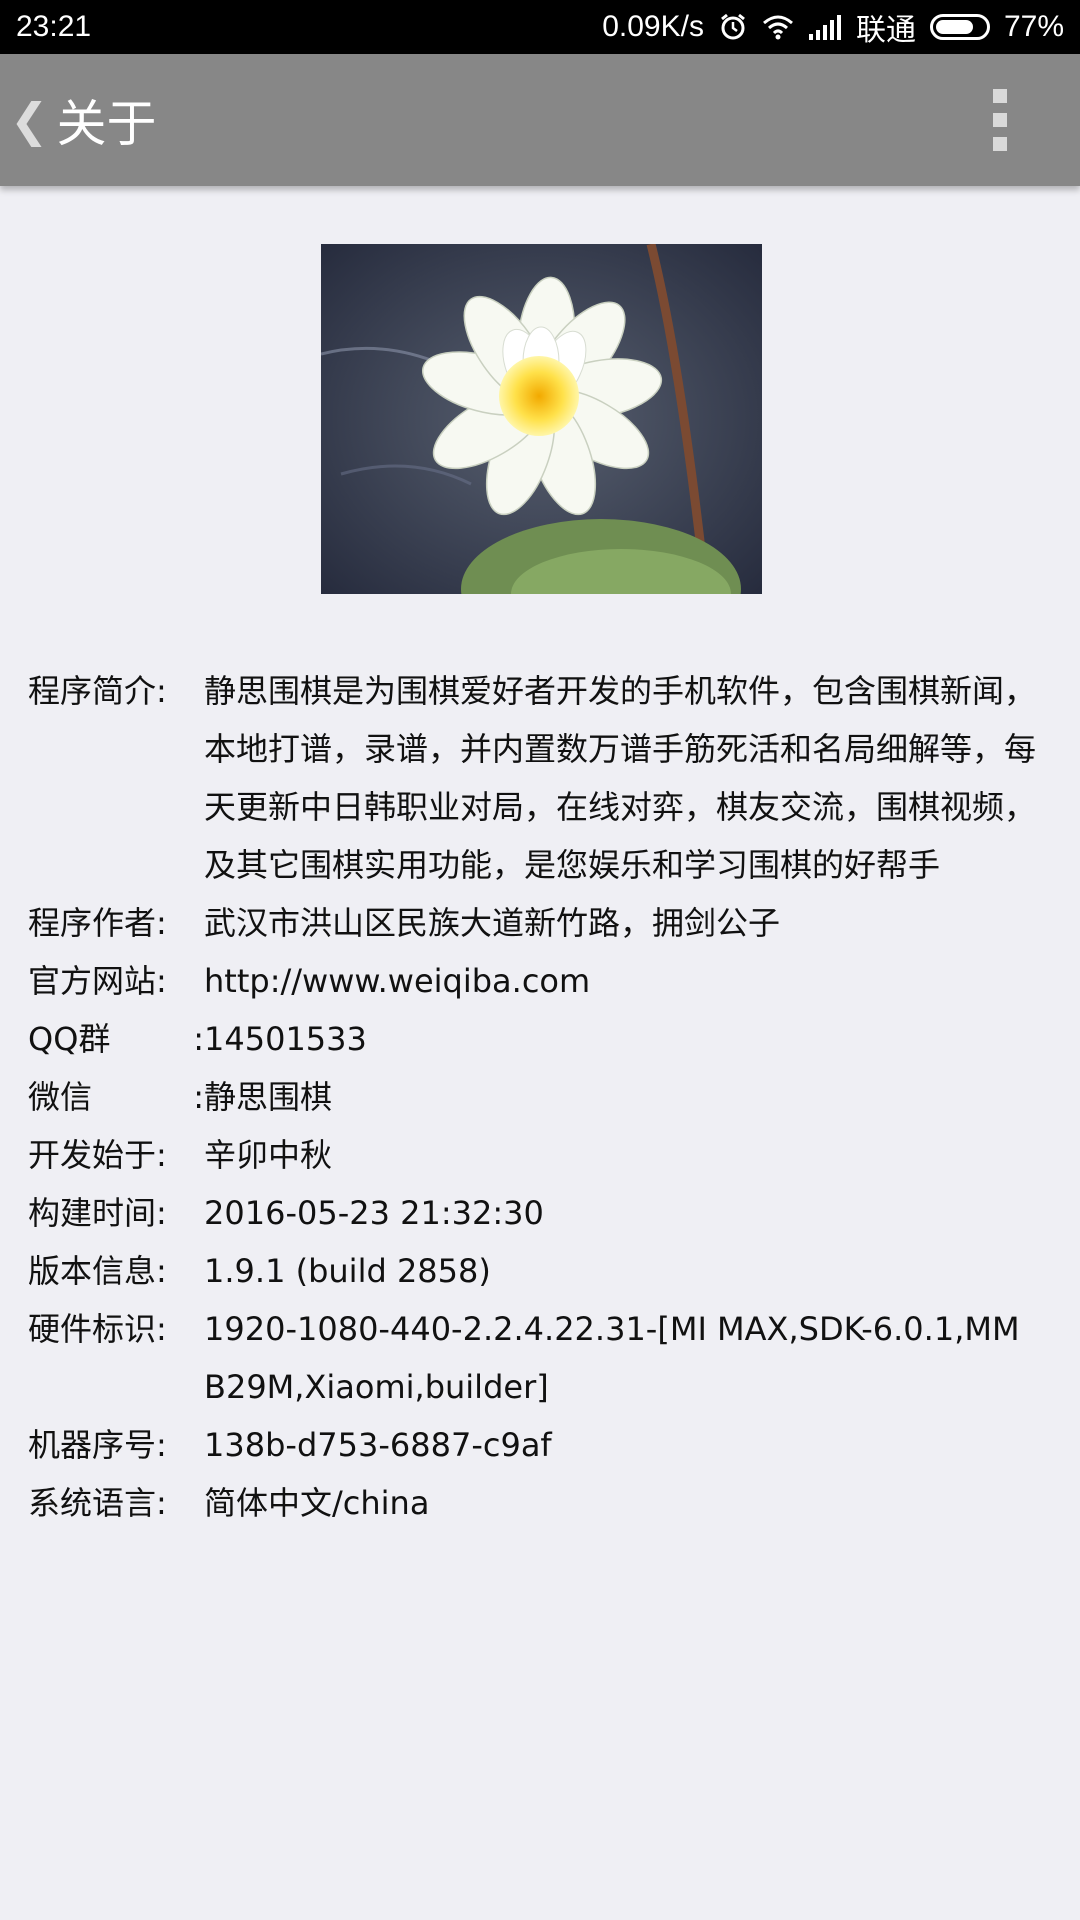  Describe the element at coordinates (60, 1097) in the screenshot. I see `wechat-label: 微信` at that location.